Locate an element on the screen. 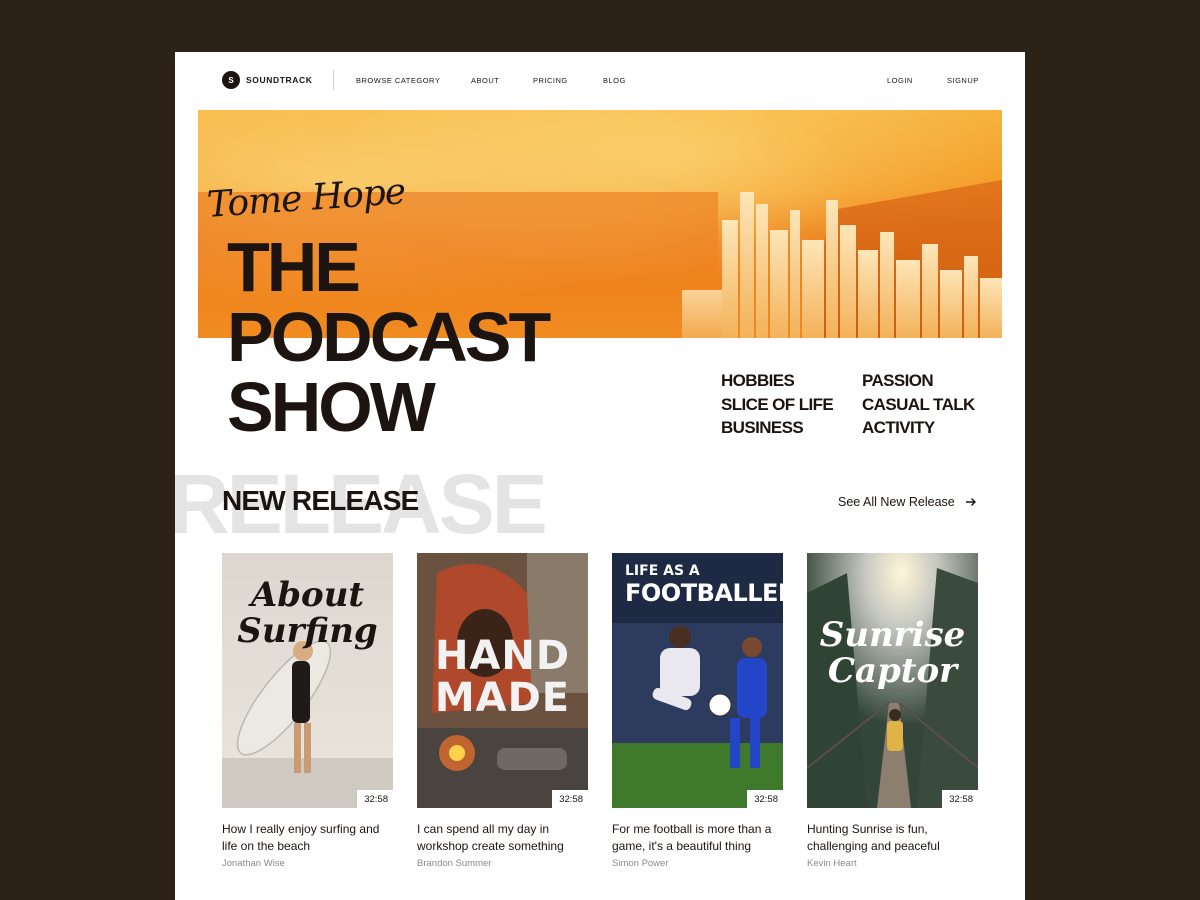 This screenshot has height=900, width=1200. hero-title-line-3: SHOW is located at coordinates (331, 407).